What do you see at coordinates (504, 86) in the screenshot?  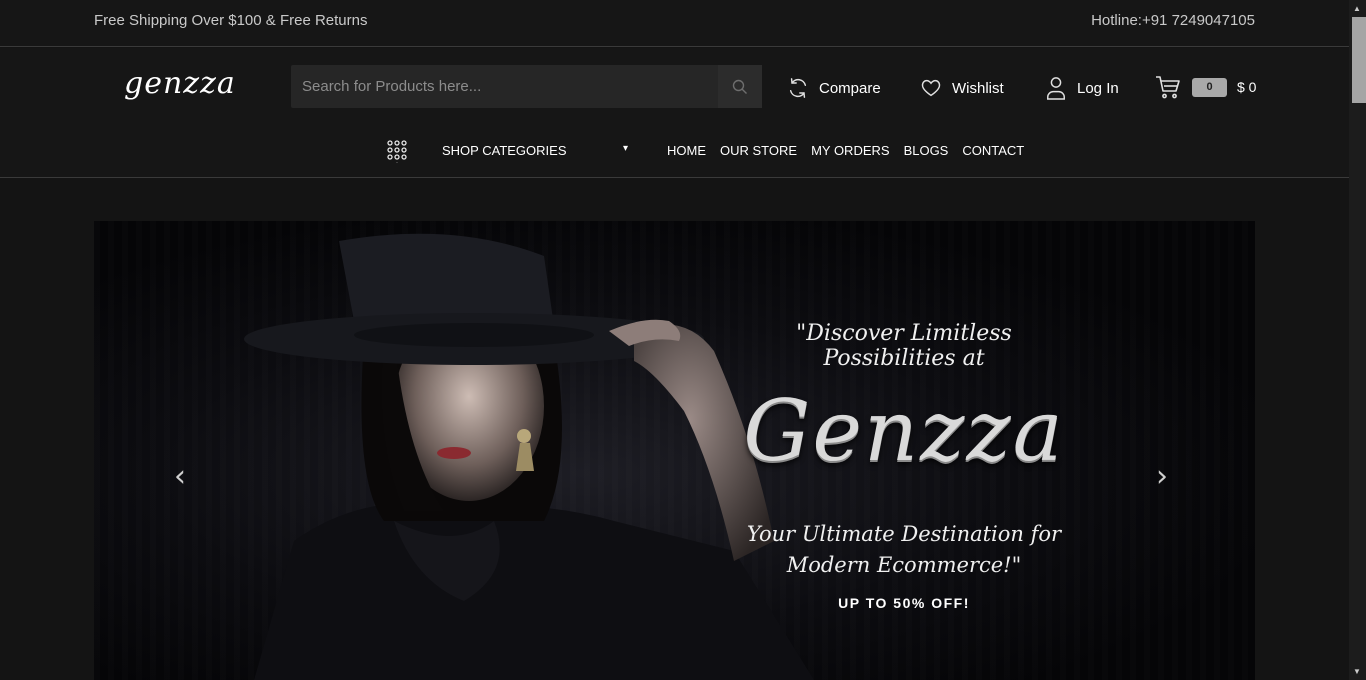 I see `search-input` at bounding box center [504, 86].